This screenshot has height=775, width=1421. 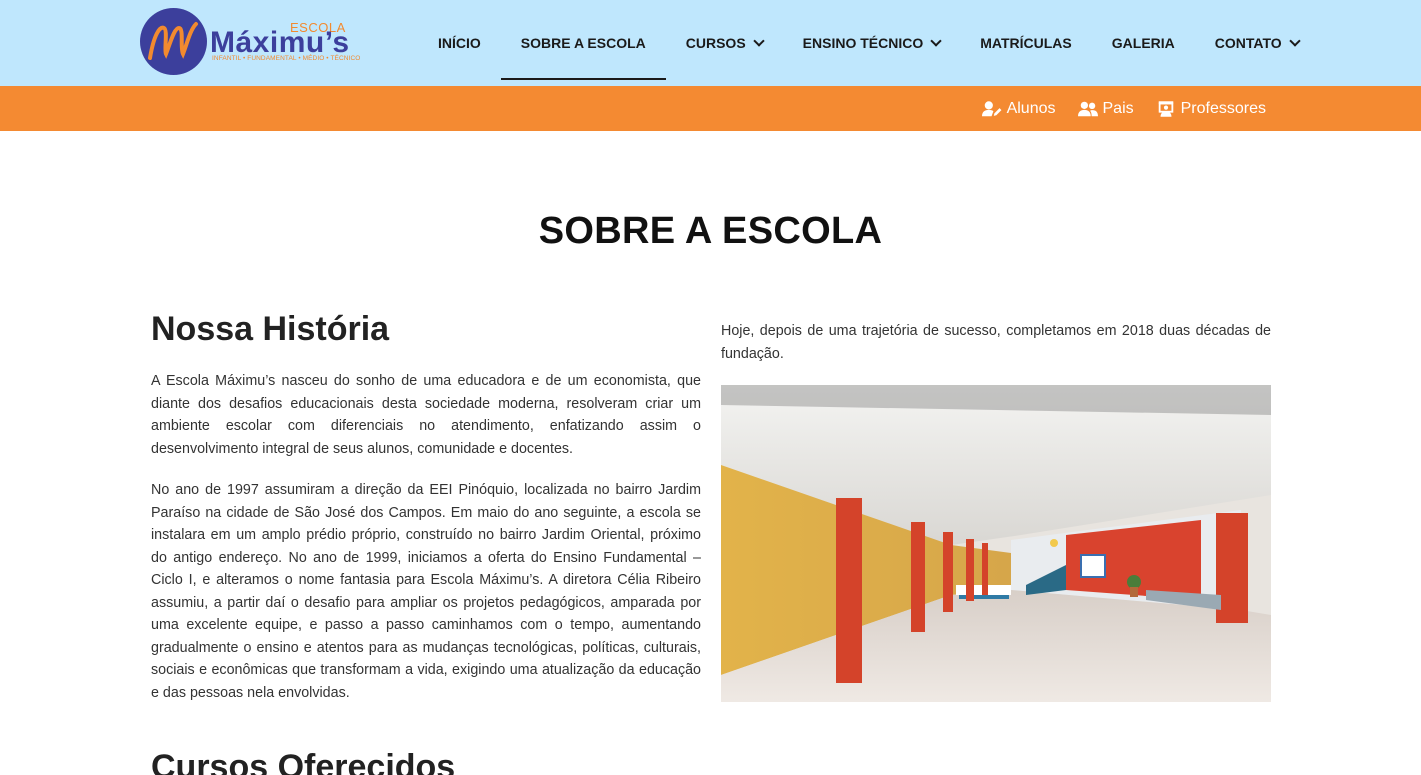 I want to click on nav-label: MATRÍCULAS, so click(x=1026, y=43).